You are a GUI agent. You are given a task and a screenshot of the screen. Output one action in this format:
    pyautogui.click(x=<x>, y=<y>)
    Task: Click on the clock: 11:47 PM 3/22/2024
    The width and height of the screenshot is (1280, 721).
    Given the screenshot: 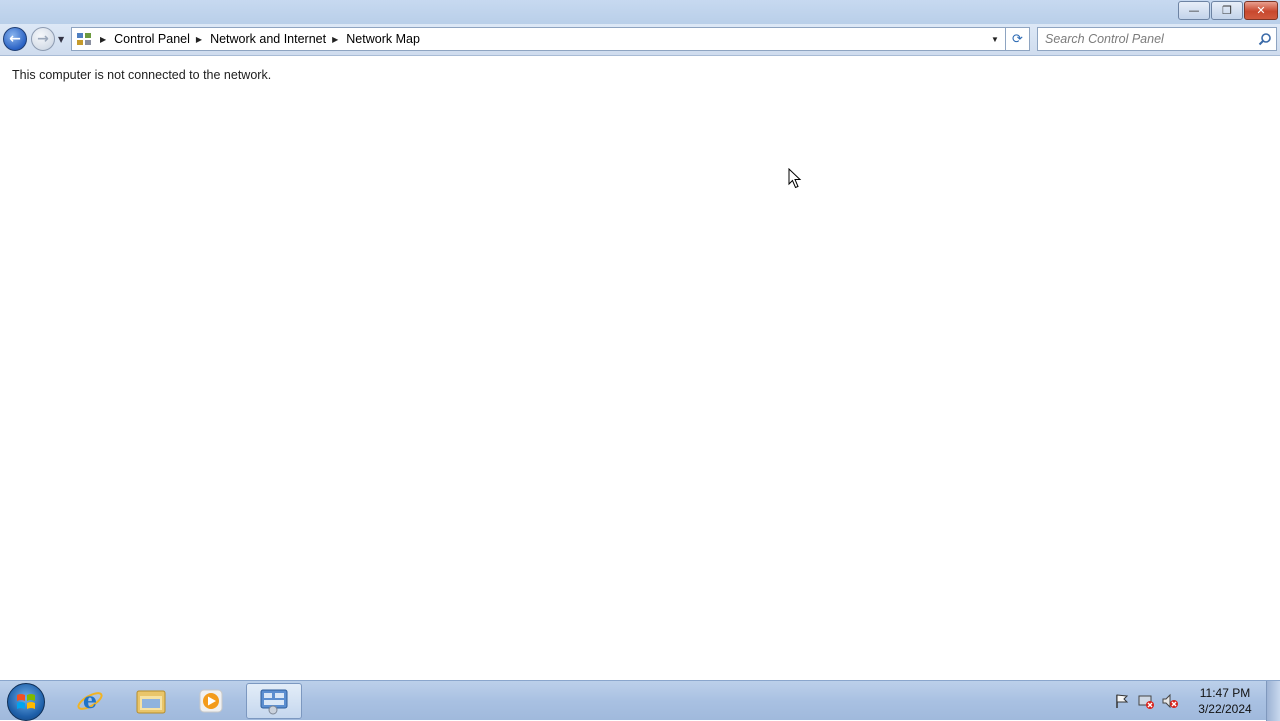 What is the action you would take?
    pyautogui.click(x=1225, y=701)
    